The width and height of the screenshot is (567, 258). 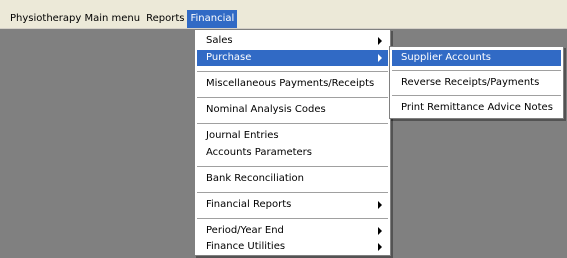 I want to click on menu-item-label: Print Remittance Advice Notes, so click(x=477, y=107).